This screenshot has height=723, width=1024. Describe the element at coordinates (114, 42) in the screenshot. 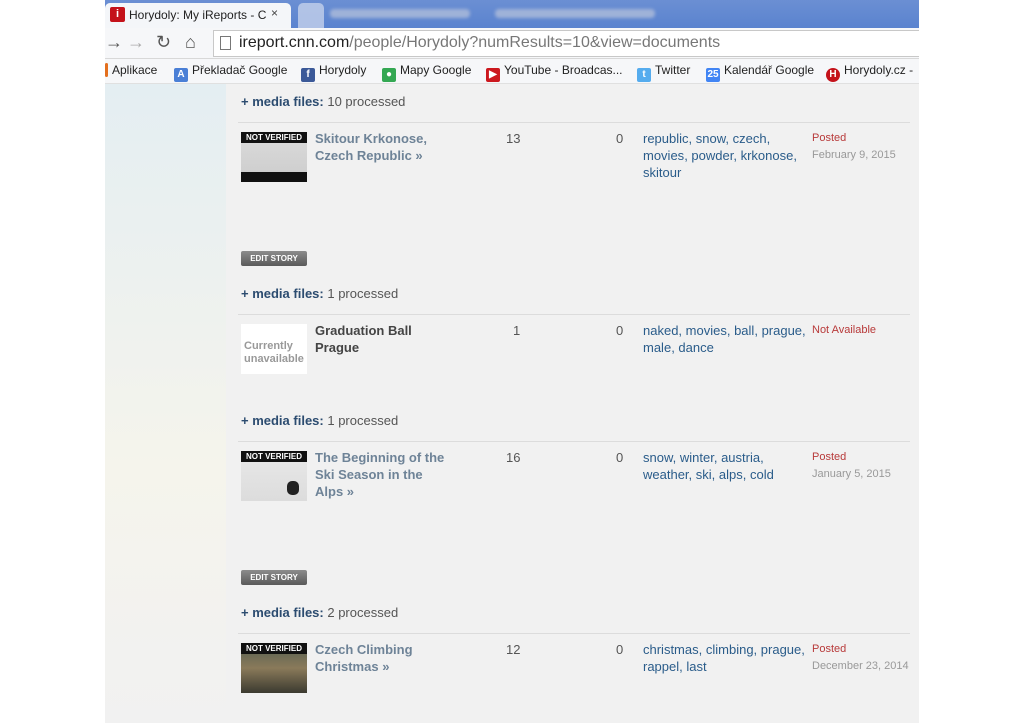

I see `back-arrow-icon: →` at that location.